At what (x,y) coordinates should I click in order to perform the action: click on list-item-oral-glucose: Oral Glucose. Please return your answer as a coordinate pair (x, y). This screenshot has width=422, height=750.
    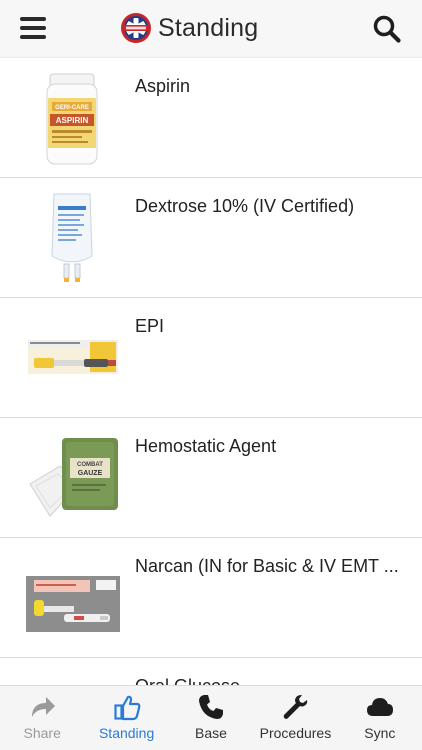
    Looking at the image, I should click on (211, 671).